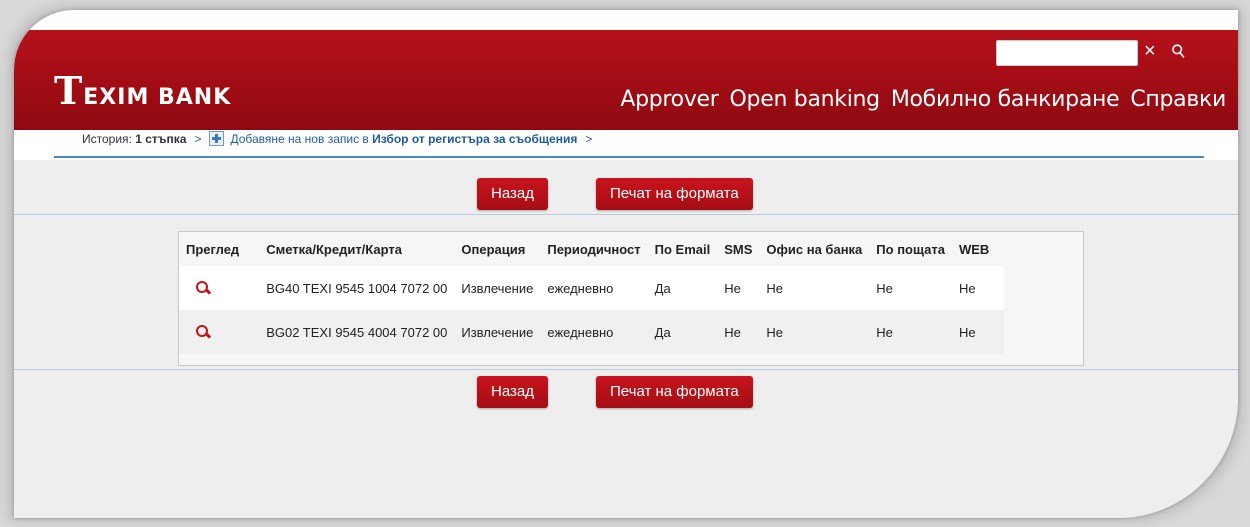 The height and width of the screenshot is (527, 1250). I want to click on nav-item-approver: Approver, so click(669, 99).